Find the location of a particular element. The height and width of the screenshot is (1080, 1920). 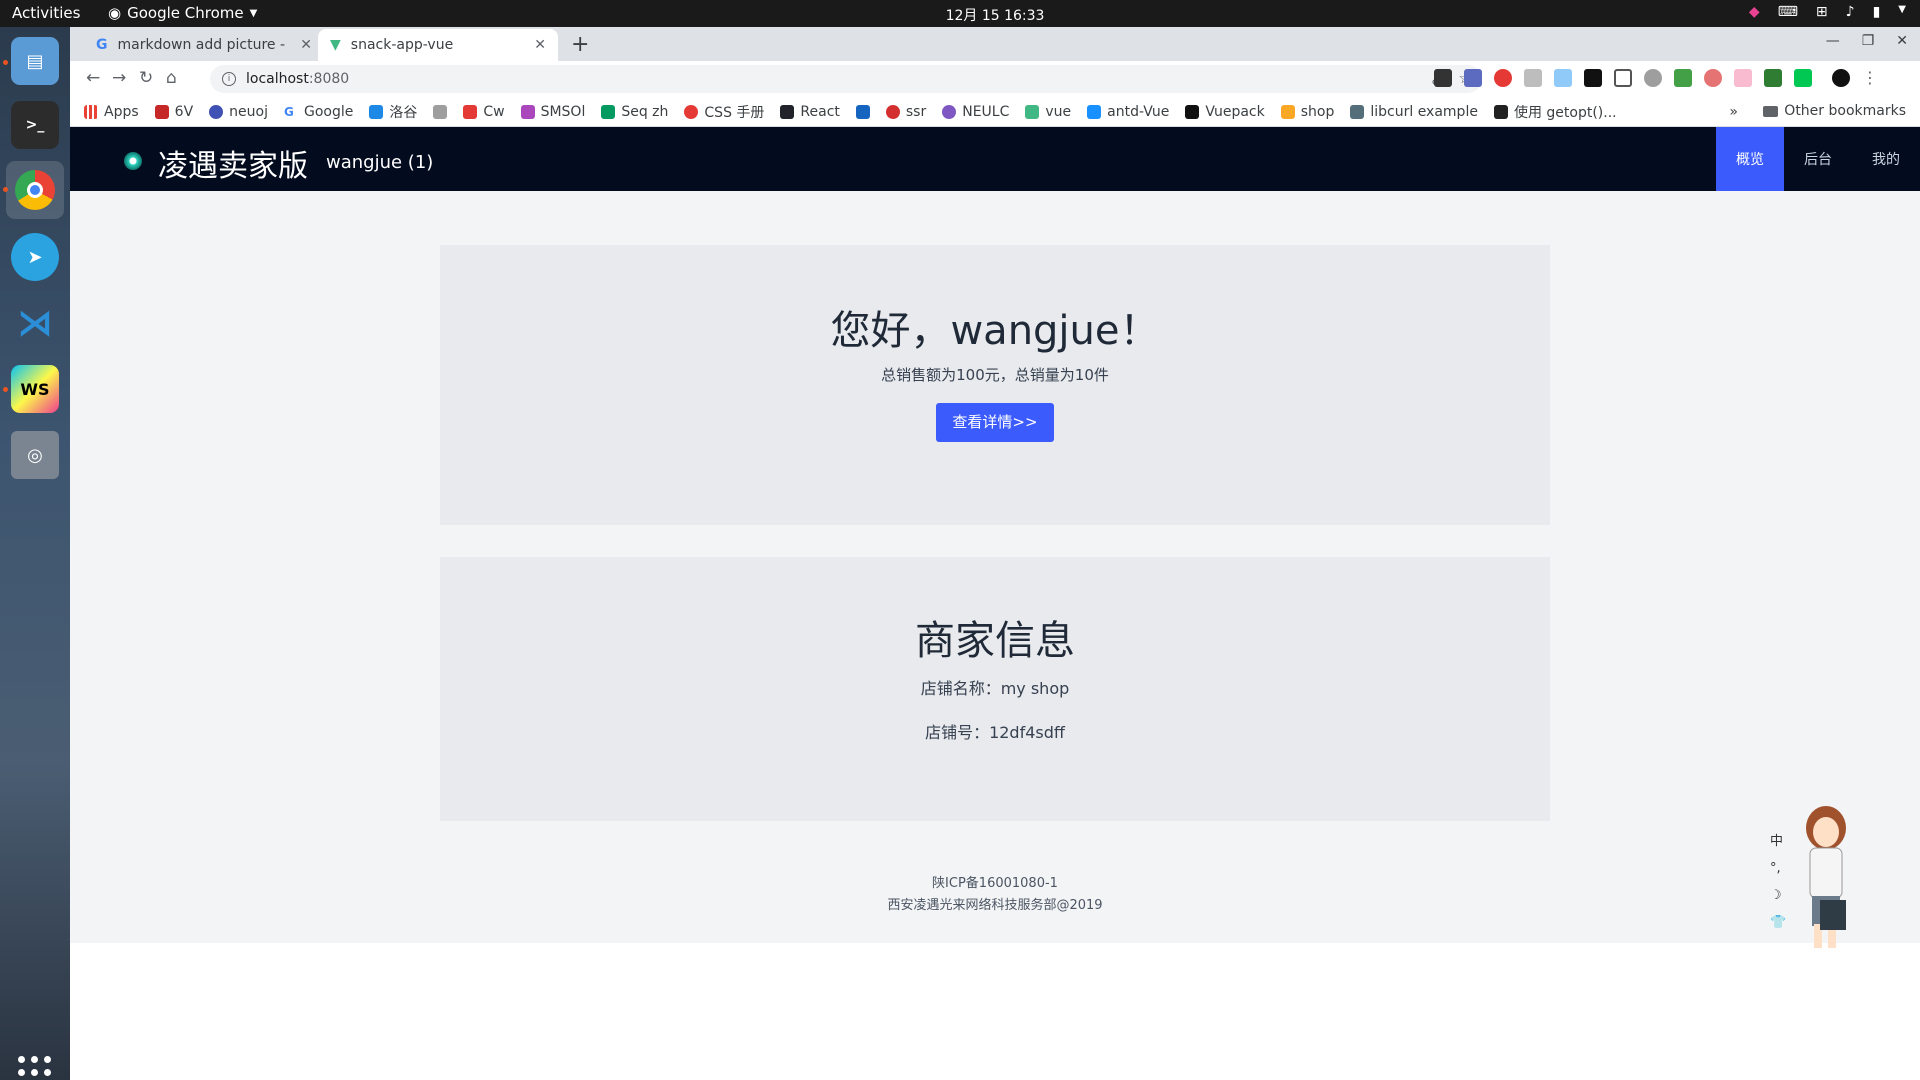

nav-menu: 概览 后台 我的 is located at coordinates (1818, 159).